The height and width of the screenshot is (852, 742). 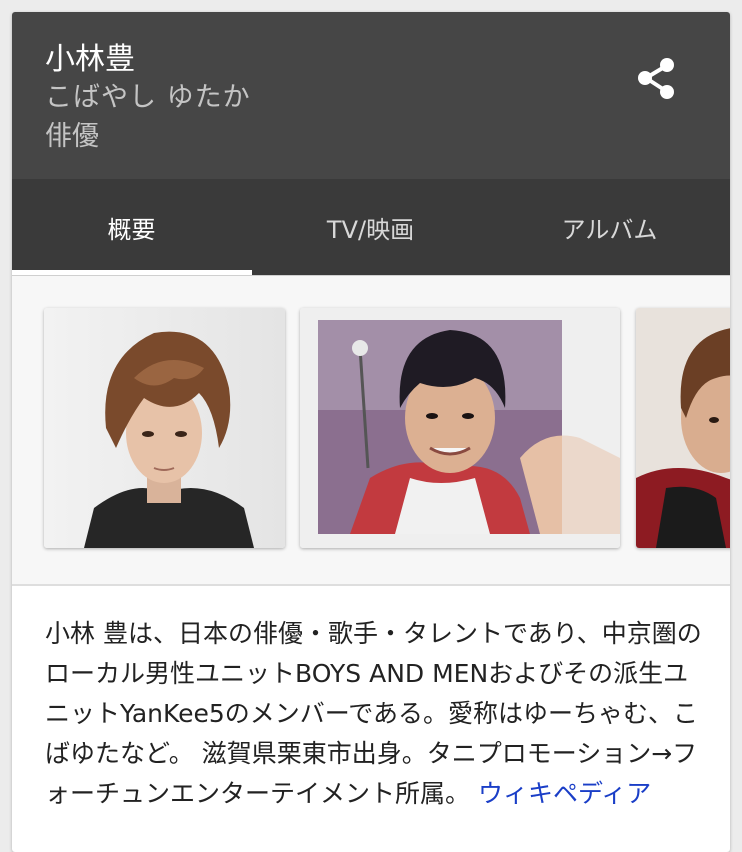 I want to click on tab-overview: 概要, so click(x=131, y=227).